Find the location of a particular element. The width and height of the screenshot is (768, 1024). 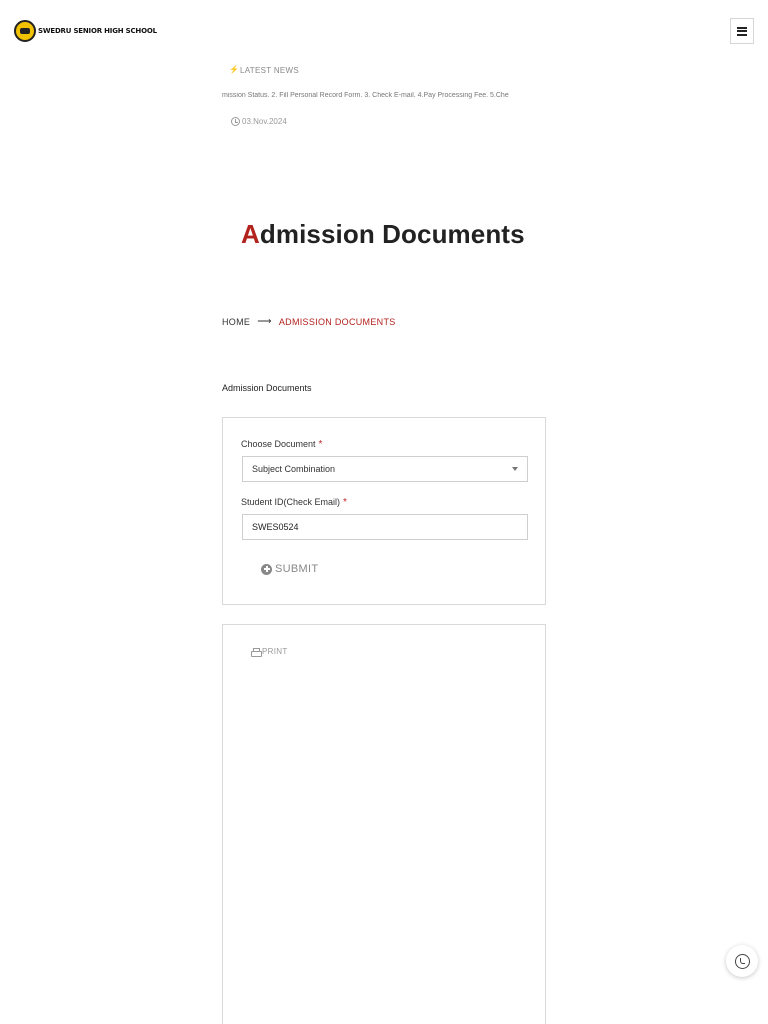

student-id-input is located at coordinates (385, 527).